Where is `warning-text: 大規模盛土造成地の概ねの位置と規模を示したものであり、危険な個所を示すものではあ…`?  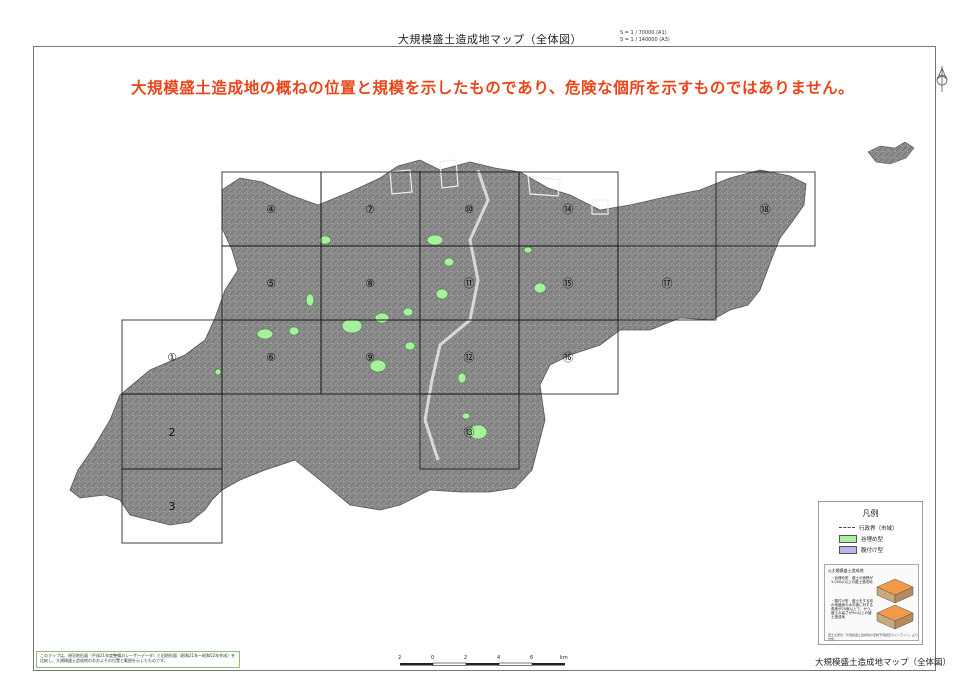
warning-text: 大規模盛土造成地の概ねの位置と規模を示したものであり、危険な個所を示すものではあ… is located at coordinates (493, 88).